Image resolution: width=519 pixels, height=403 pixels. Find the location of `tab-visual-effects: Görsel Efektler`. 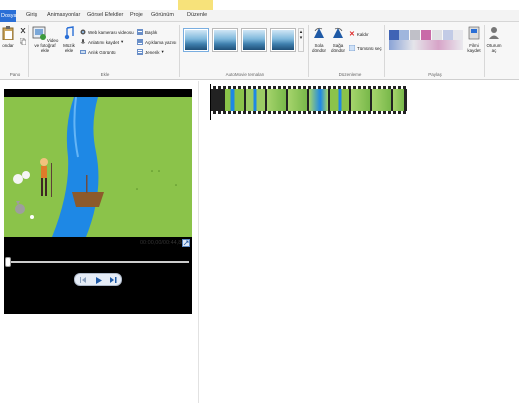

tab-visual-effects: Görsel Efektler is located at coordinates (105, 15).